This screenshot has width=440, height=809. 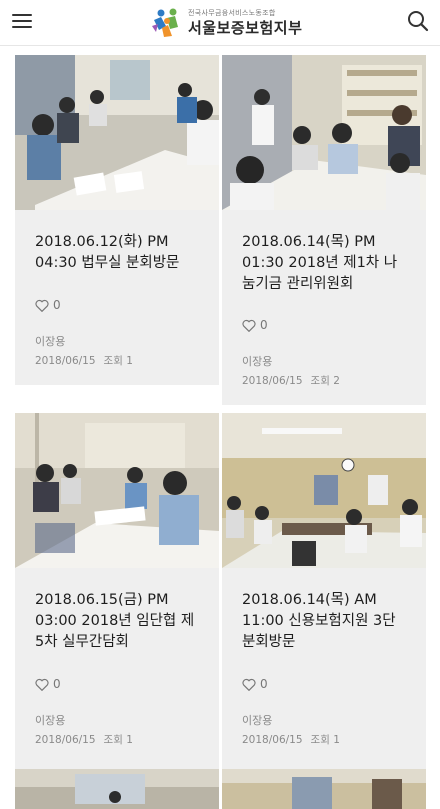 I want to click on search-button, so click(x=418, y=21).